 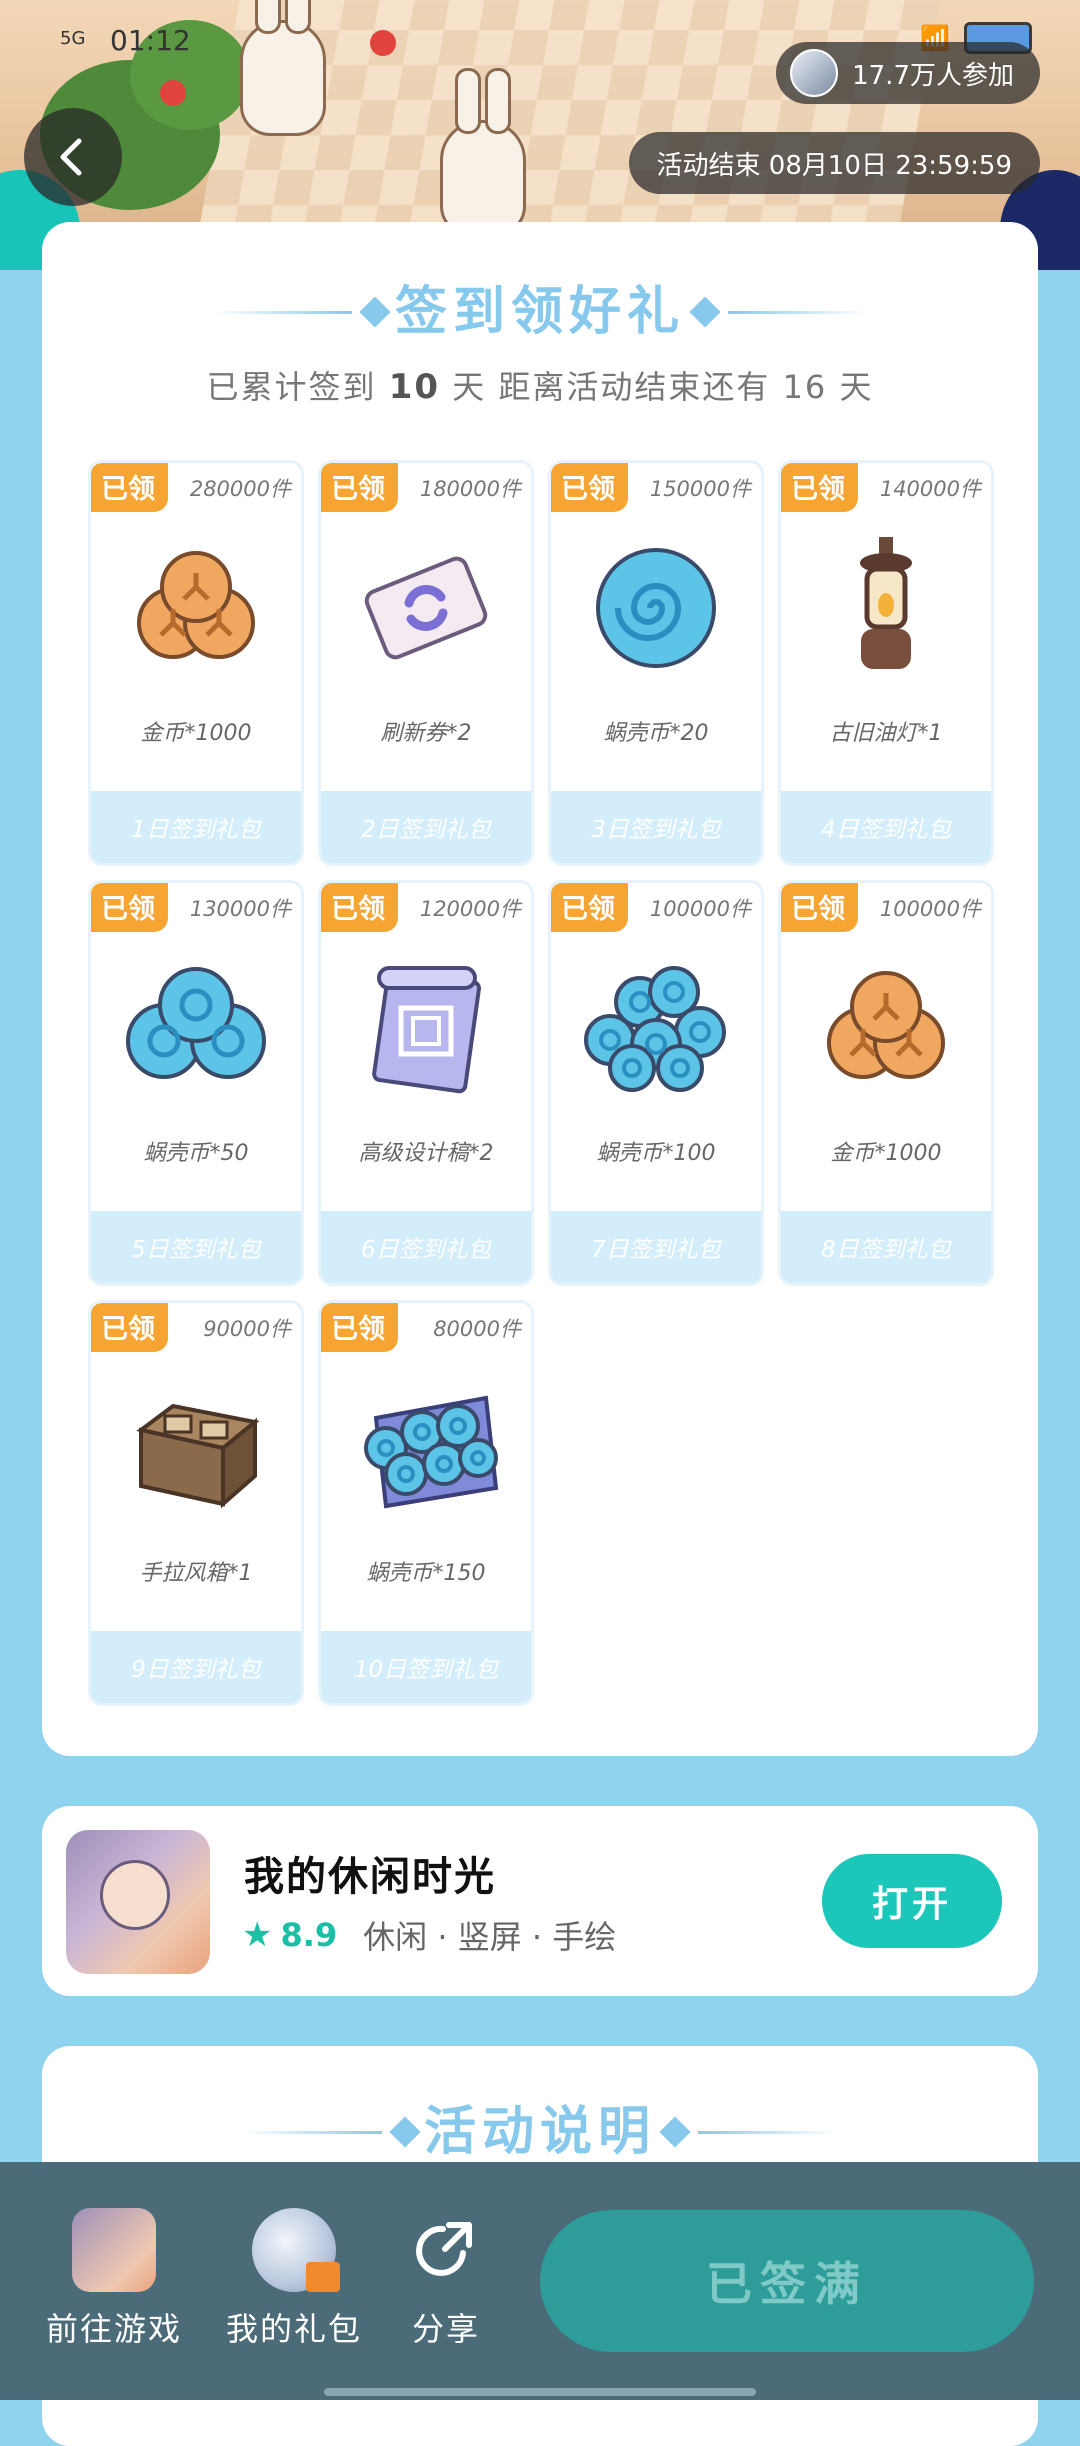 What do you see at coordinates (446, 2279) in the screenshot?
I see `share-button: 分享` at bounding box center [446, 2279].